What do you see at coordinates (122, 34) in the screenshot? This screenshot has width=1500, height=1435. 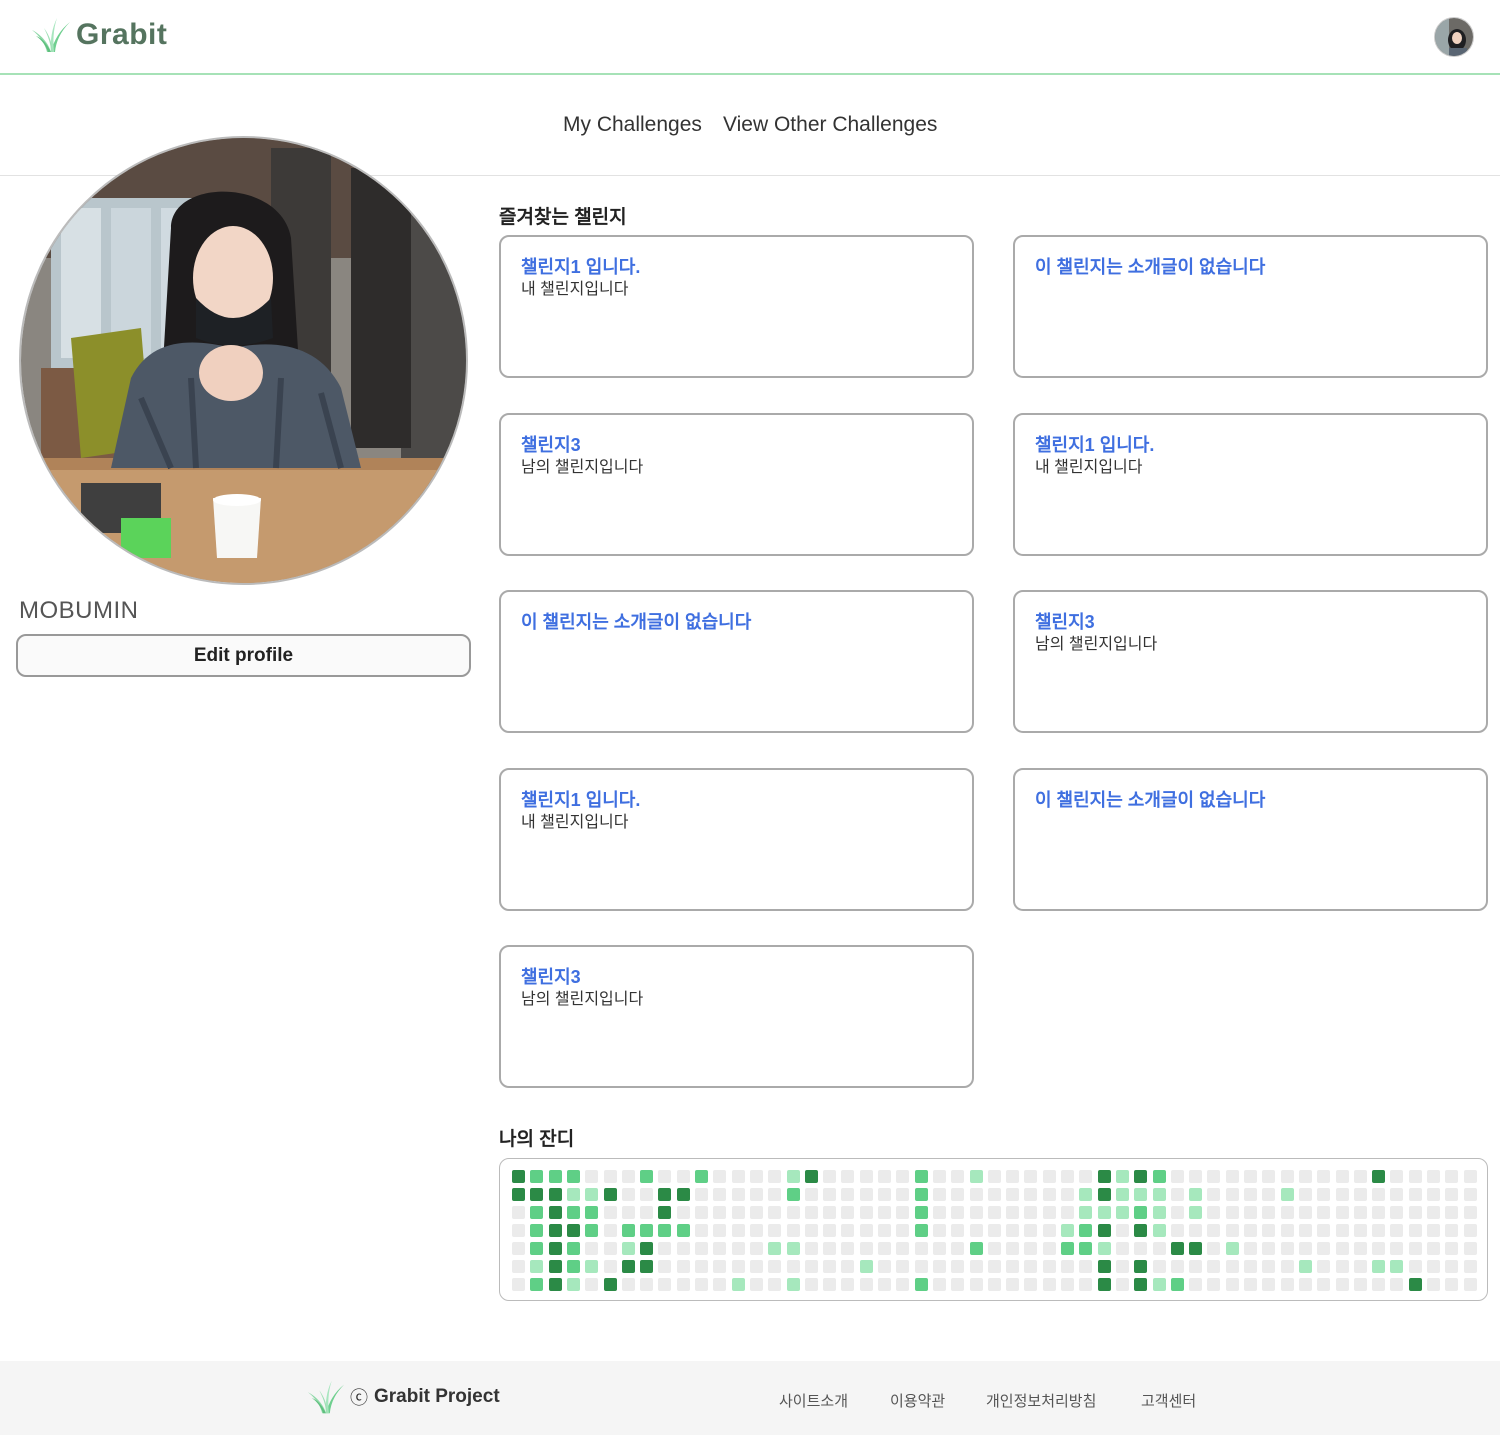 I see `brand-name: Grabit` at bounding box center [122, 34].